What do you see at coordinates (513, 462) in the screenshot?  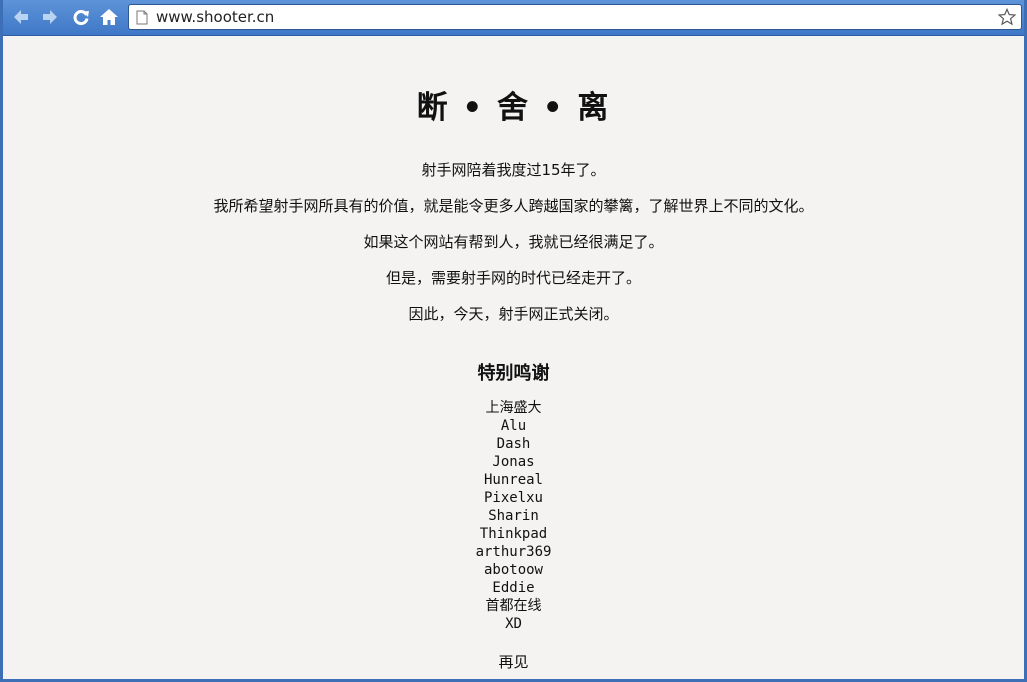 I see `thanks-item: Jonas` at bounding box center [513, 462].